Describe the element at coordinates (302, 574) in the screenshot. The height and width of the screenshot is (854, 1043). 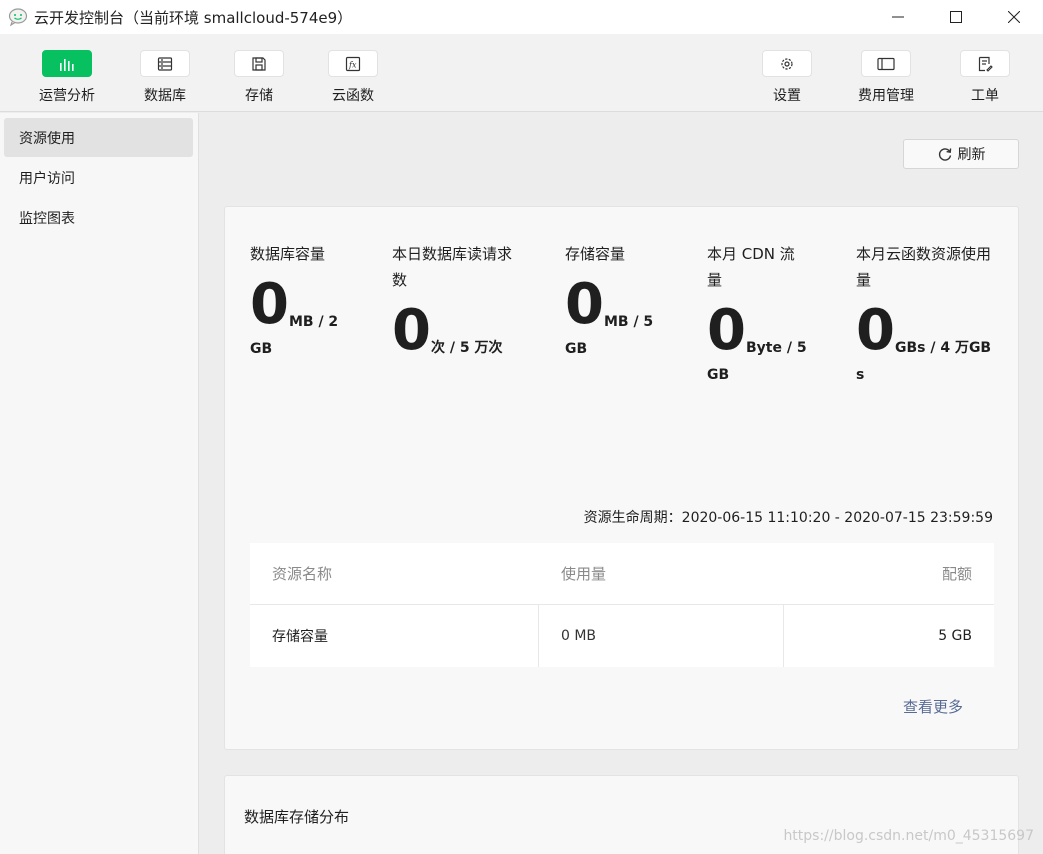
I see `table-header-name: 资源名称` at that location.